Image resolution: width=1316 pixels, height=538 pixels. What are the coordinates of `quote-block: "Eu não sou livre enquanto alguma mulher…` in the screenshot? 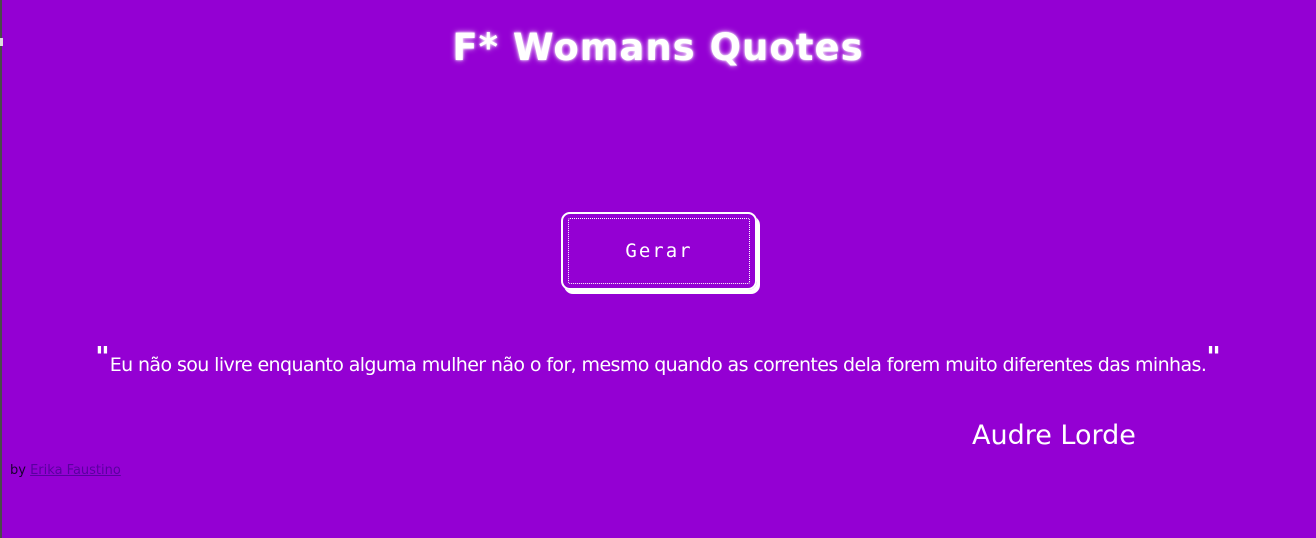 It's located at (658, 358).